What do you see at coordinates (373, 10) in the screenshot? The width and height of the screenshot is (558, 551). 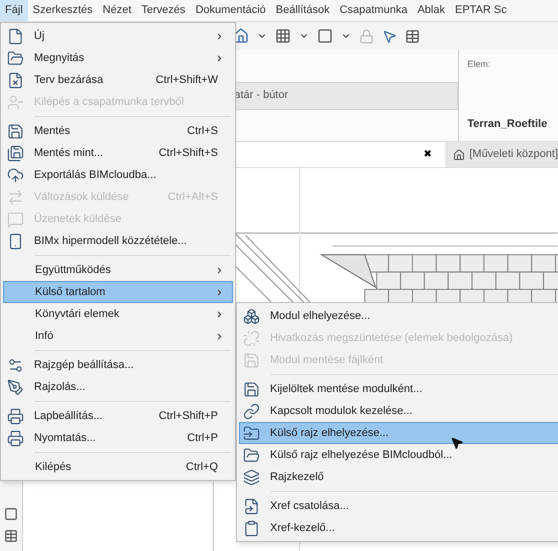 I see `menubar-item: Csapatmunka` at bounding box center [373, 10].